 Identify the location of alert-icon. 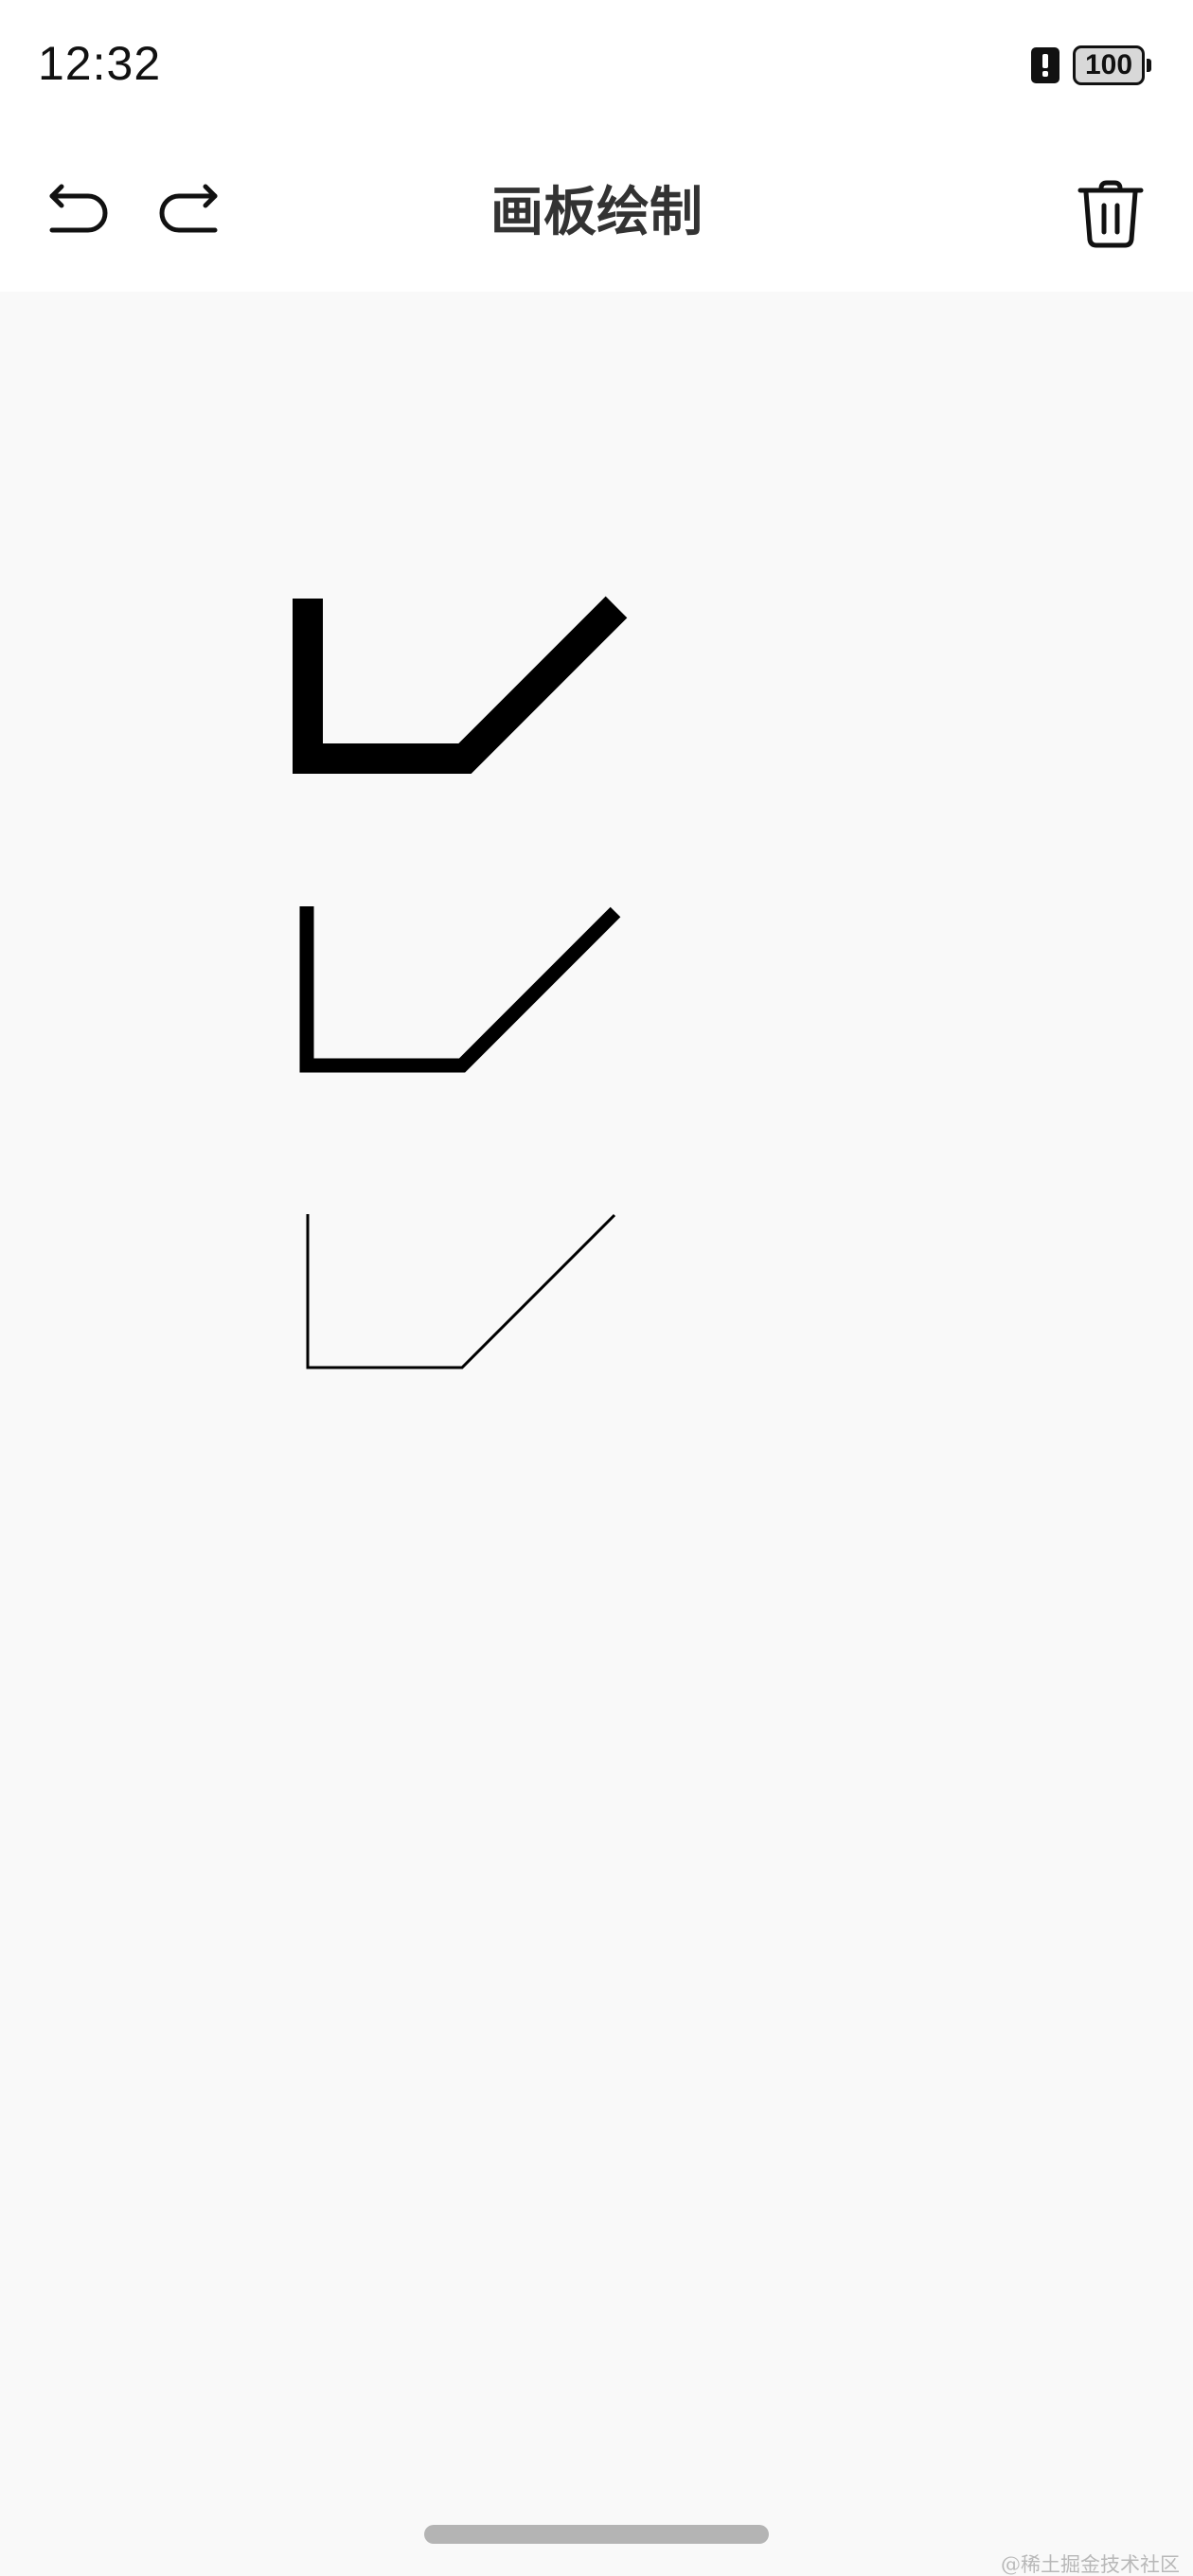
(1045, 65).